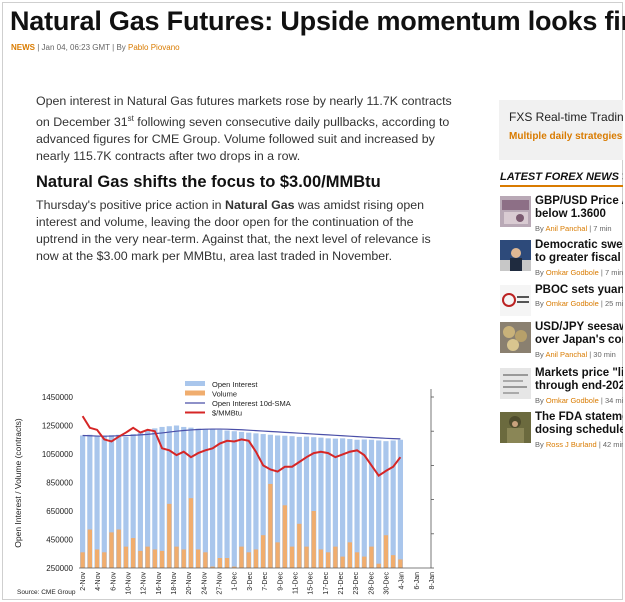  Describe the element at coordinates (144, 583) in the screenshot. I see `x-tick-label: 12-Nov` at that location.